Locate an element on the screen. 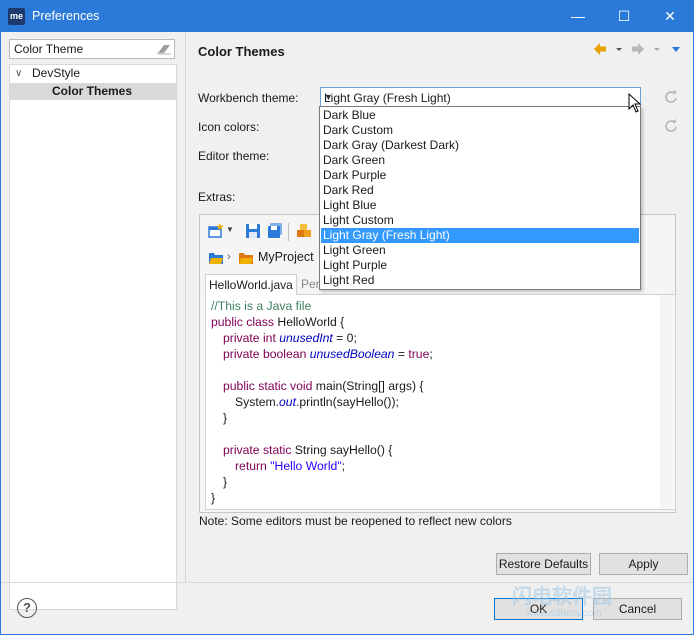  dropdown-arrow-icon: ▼ is located at coordinates (230, 229).